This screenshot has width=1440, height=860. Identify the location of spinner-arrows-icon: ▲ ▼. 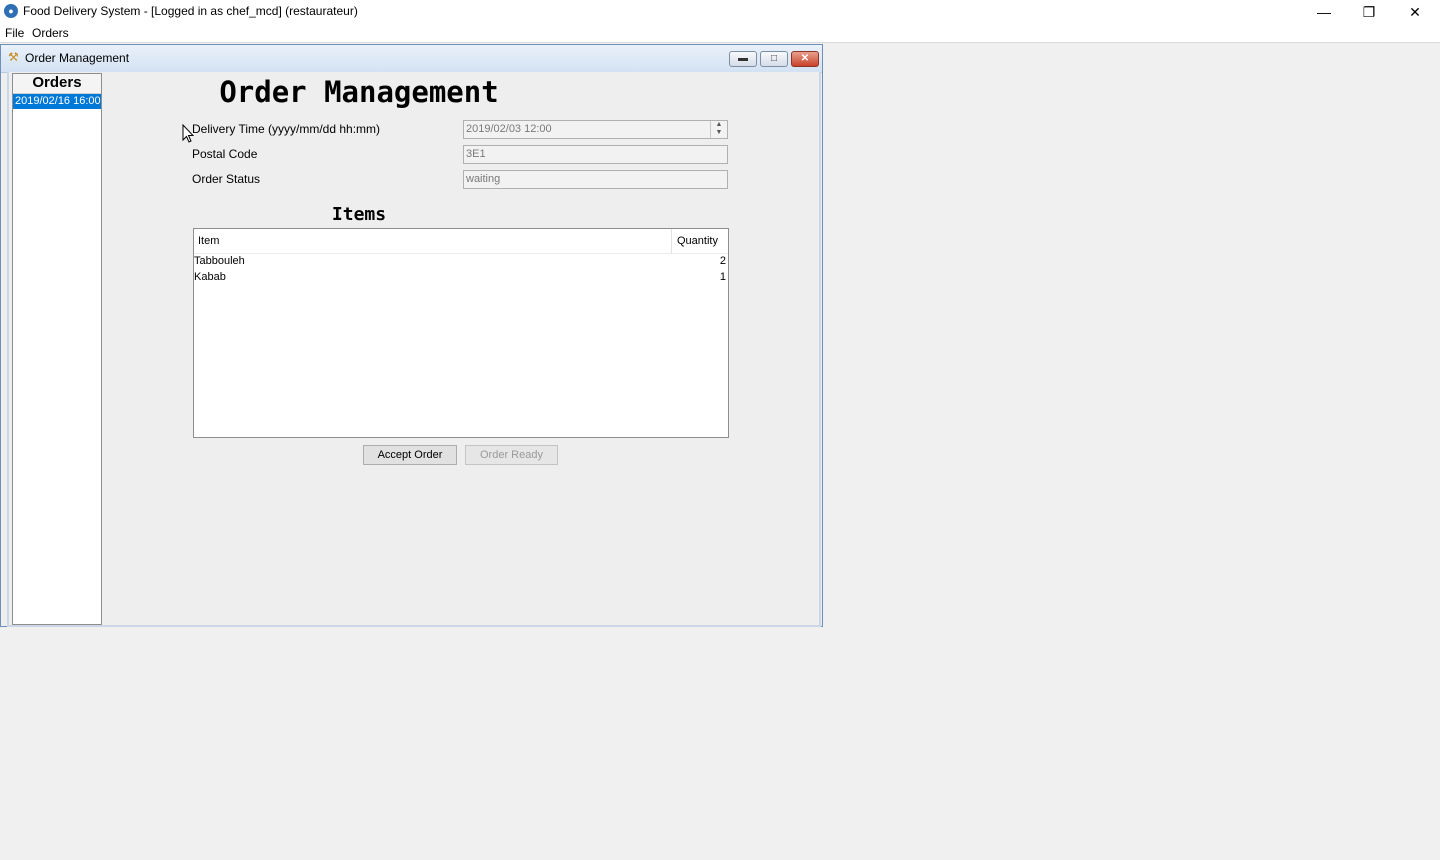
(718, 129).